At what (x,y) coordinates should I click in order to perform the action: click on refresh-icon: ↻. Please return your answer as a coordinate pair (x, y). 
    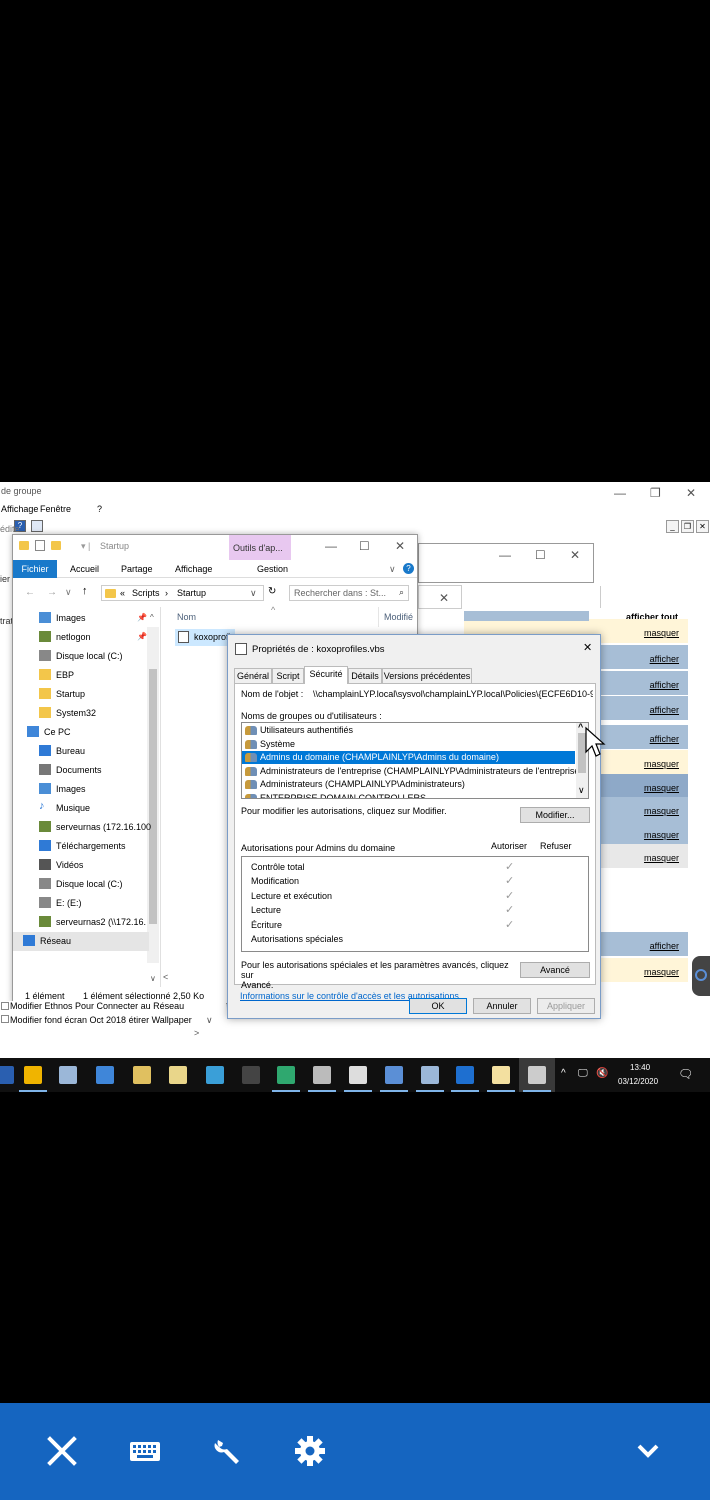
    Looking at the image, I should click on (272, 591).